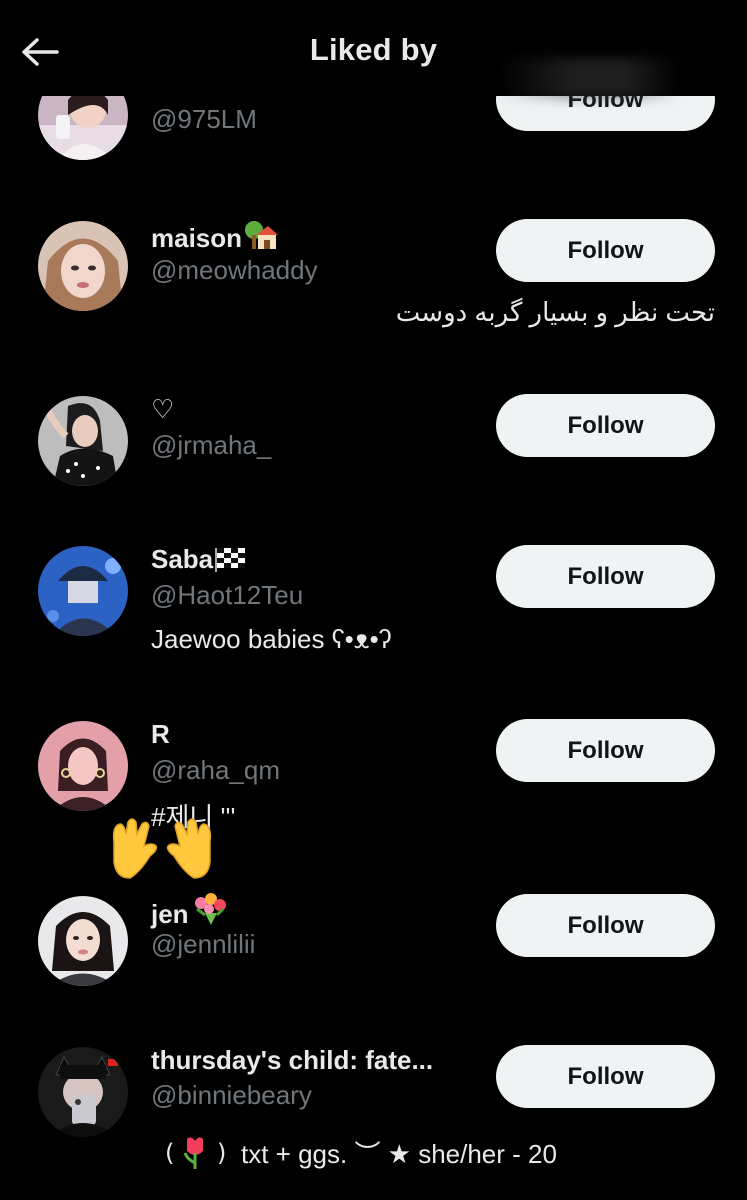 The image size is (747, 1200). Describe the element at coordinates (204, 119) in the screenshot. I see `user-handle: @975LM` at that location.